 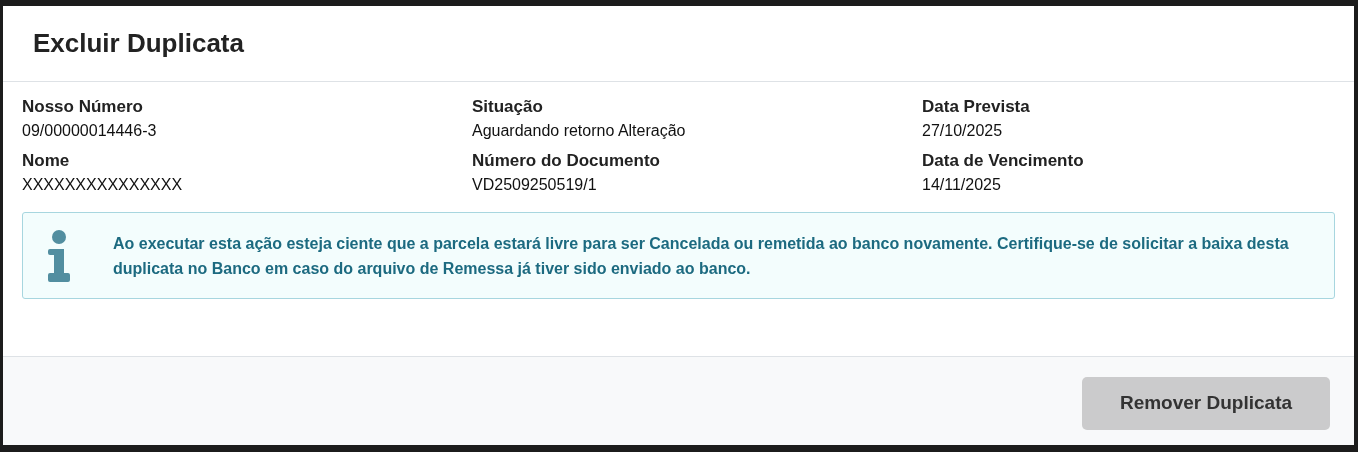 What do you see at coordinates (1003, 161) in the screenshot?
I see `field-label: Data de Vencimento` at bounding box center [1003, 161].